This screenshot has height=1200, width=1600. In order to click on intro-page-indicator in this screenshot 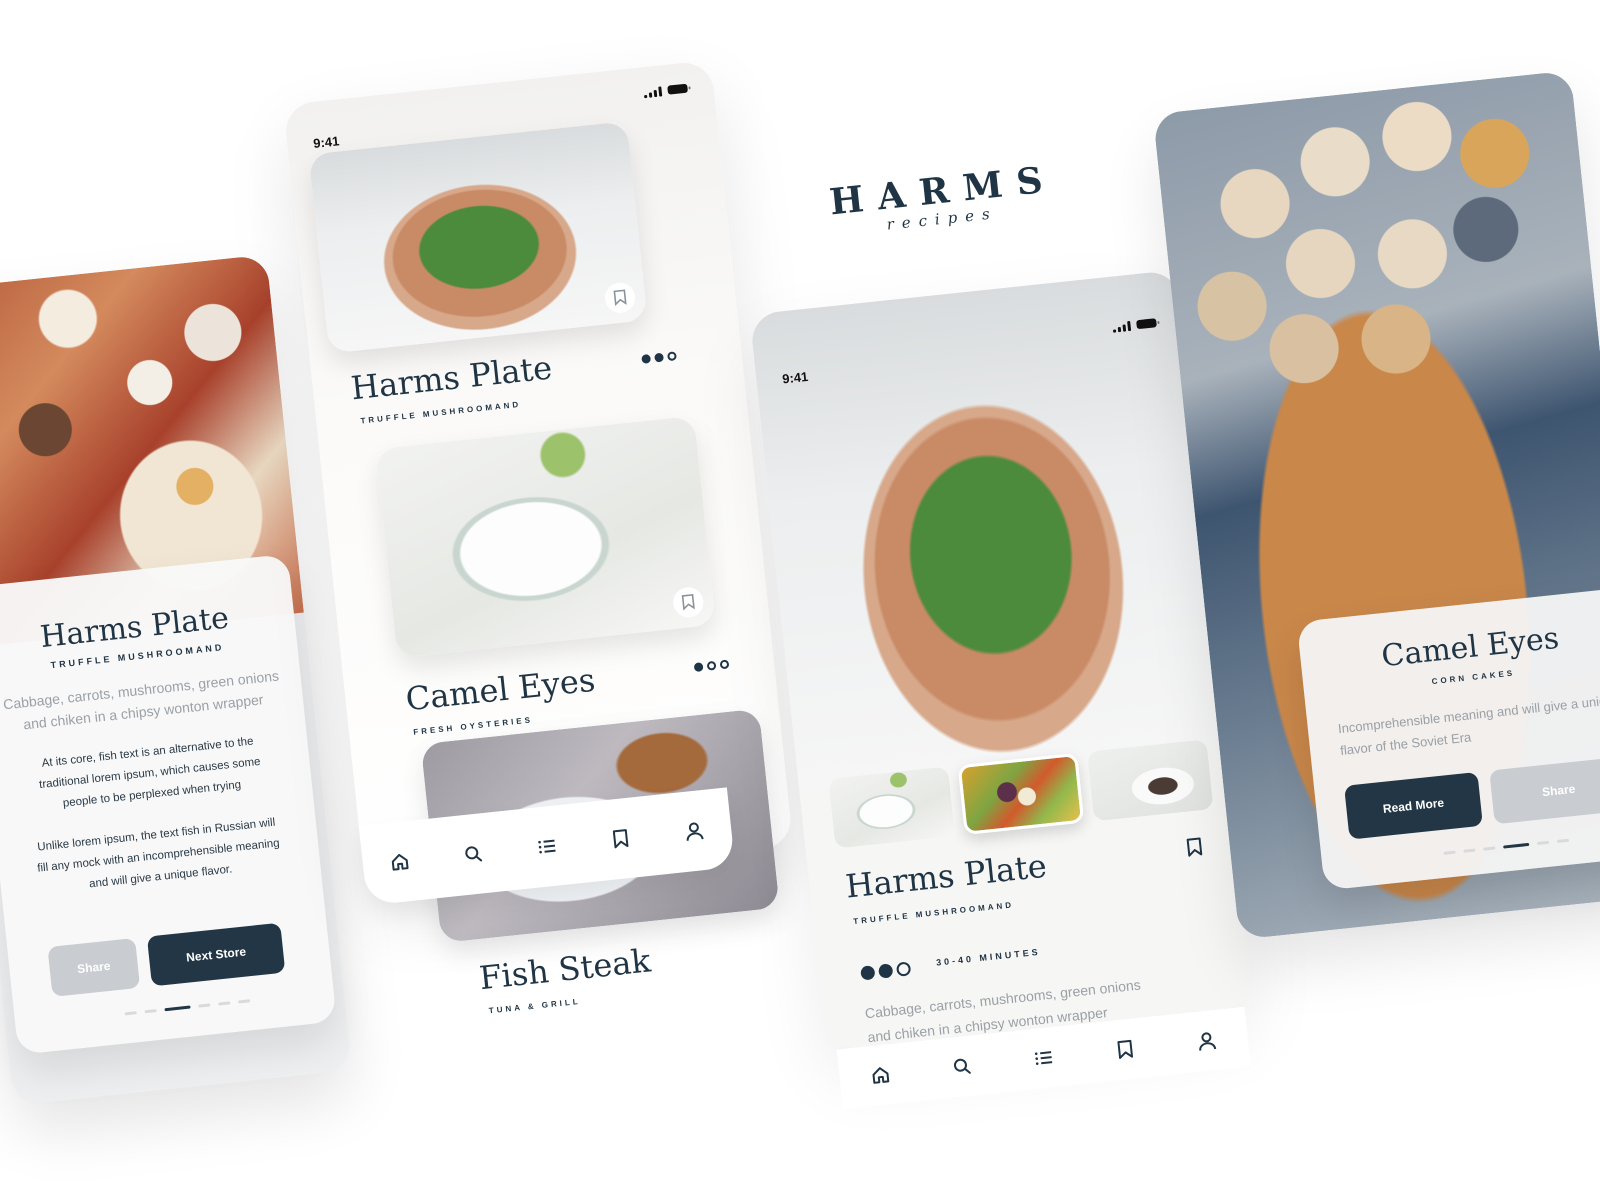, I will do `click(187, 1007)`.